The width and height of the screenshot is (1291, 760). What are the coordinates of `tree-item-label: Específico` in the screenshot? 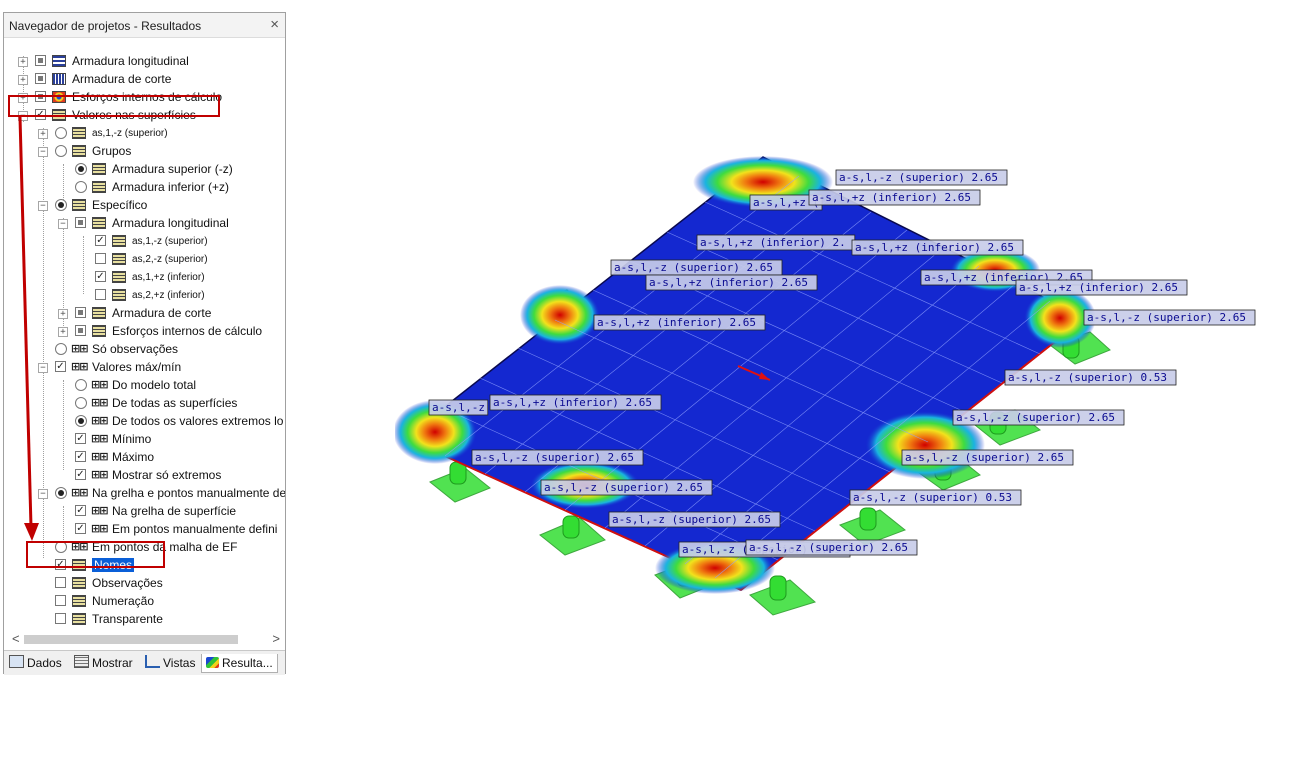 It's located at (120, 205).